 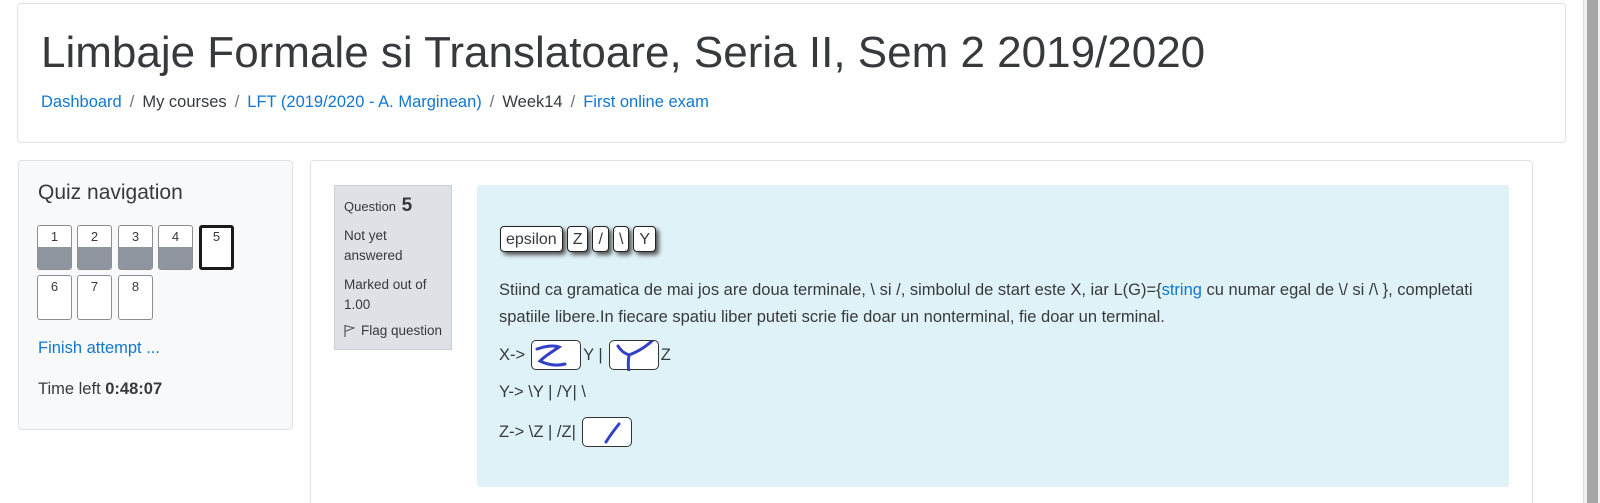 I want to click on drag-item-slash: /, so click(x=600, y=239).